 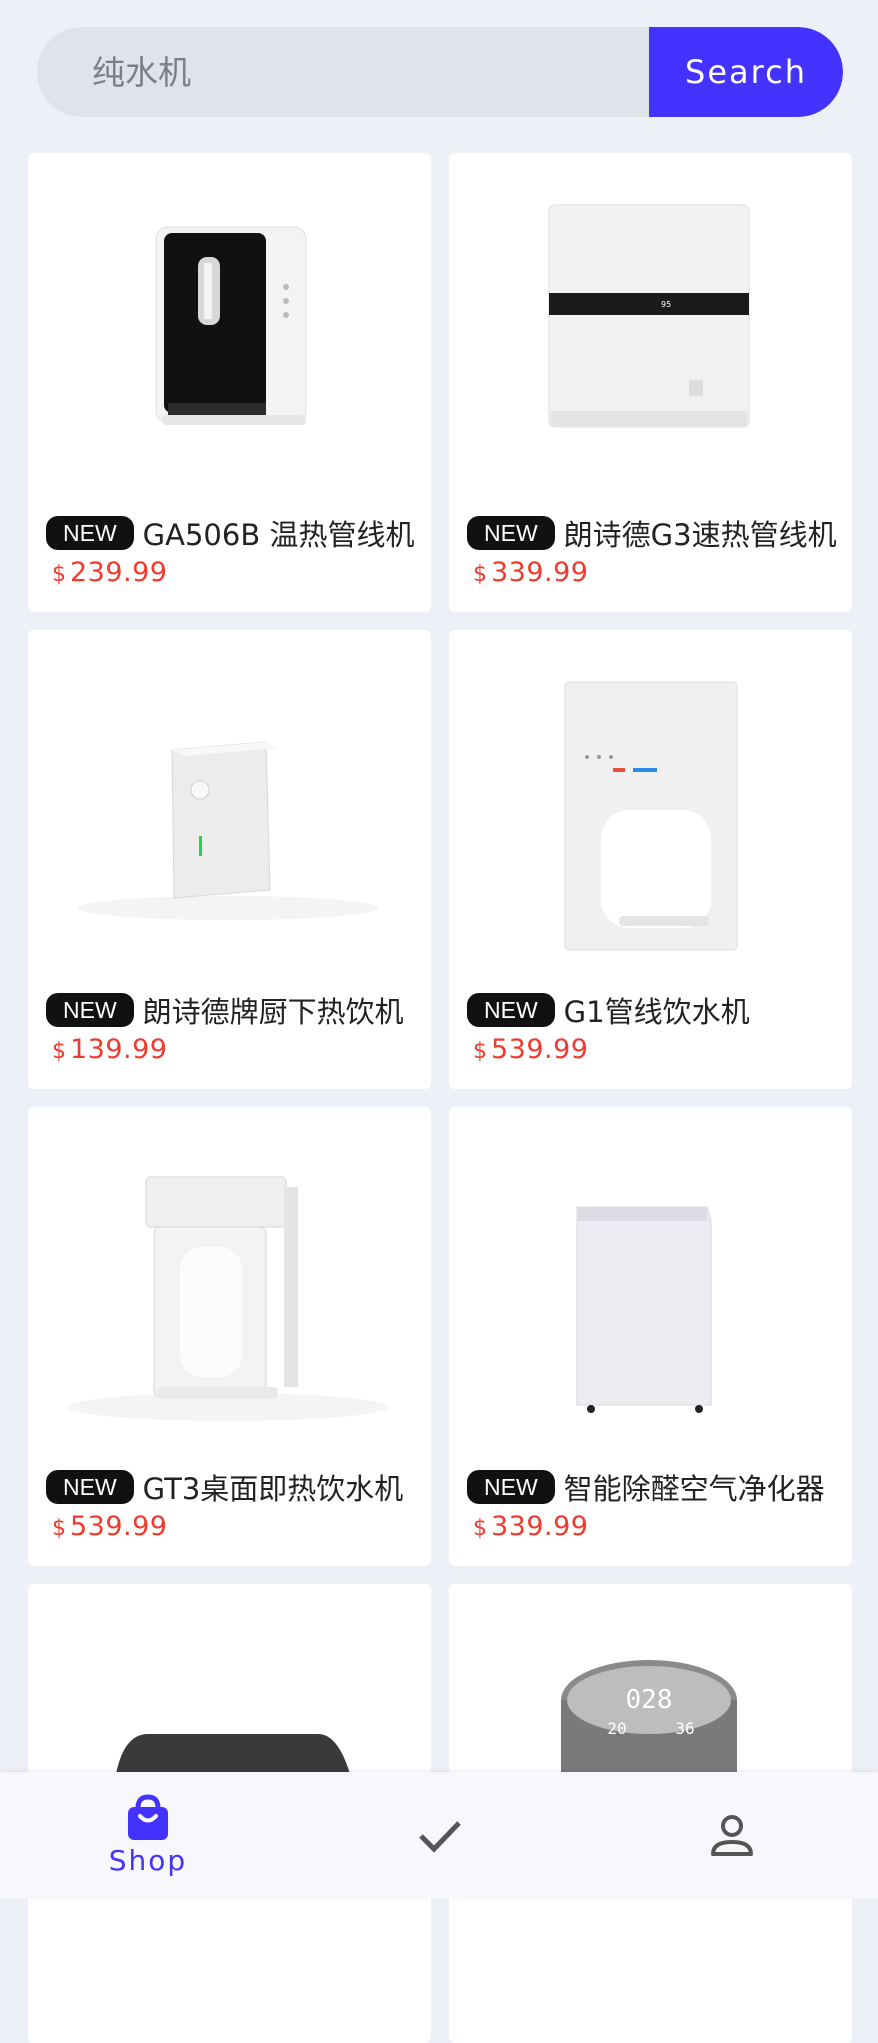 What do you see at coordinates (343, 72) in the screenshot?
I see `search-input` at bounding box center [343, 72].